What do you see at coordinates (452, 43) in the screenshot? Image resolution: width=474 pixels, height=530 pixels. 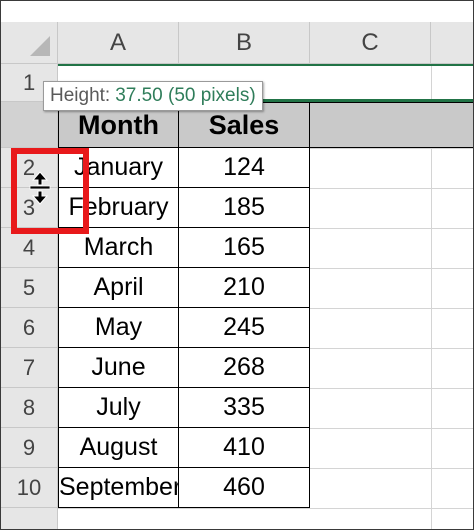 I see `column-header-d` at bounding box center [452, 43].